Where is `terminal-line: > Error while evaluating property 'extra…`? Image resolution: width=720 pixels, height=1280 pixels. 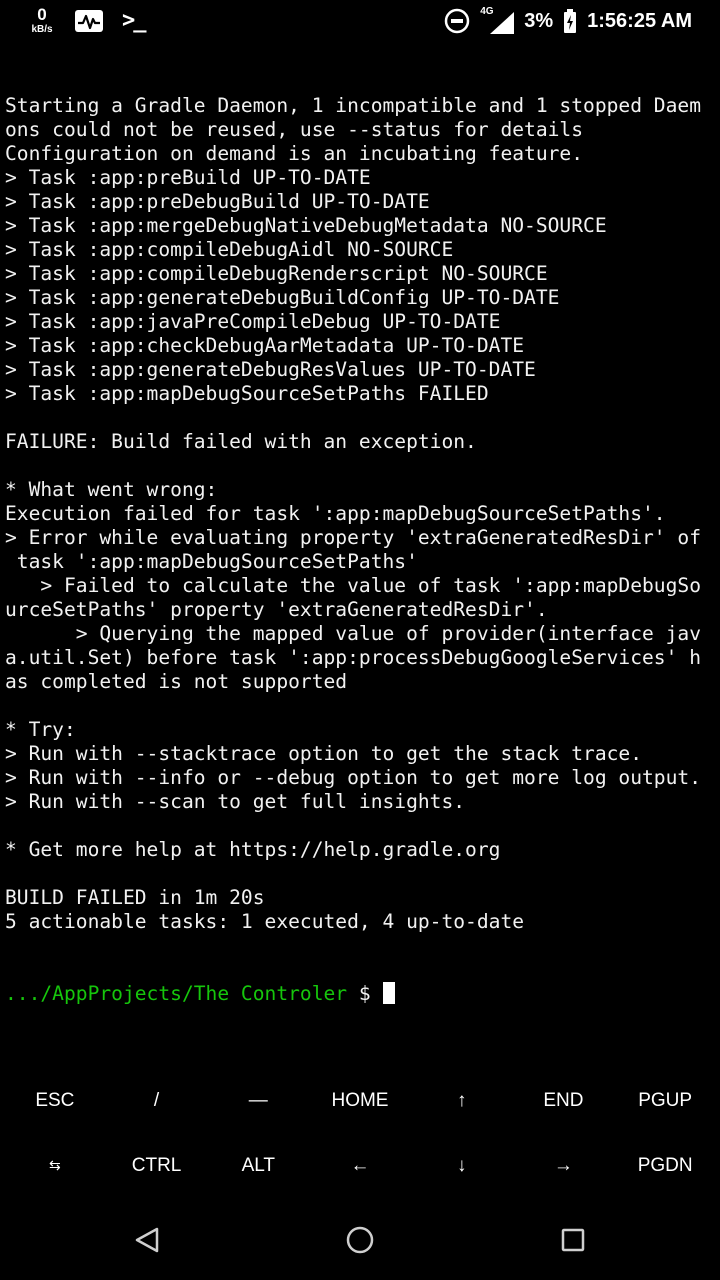
terminal-line: > Error while evaluating property 'extra… is located at coordinates (353, 537).